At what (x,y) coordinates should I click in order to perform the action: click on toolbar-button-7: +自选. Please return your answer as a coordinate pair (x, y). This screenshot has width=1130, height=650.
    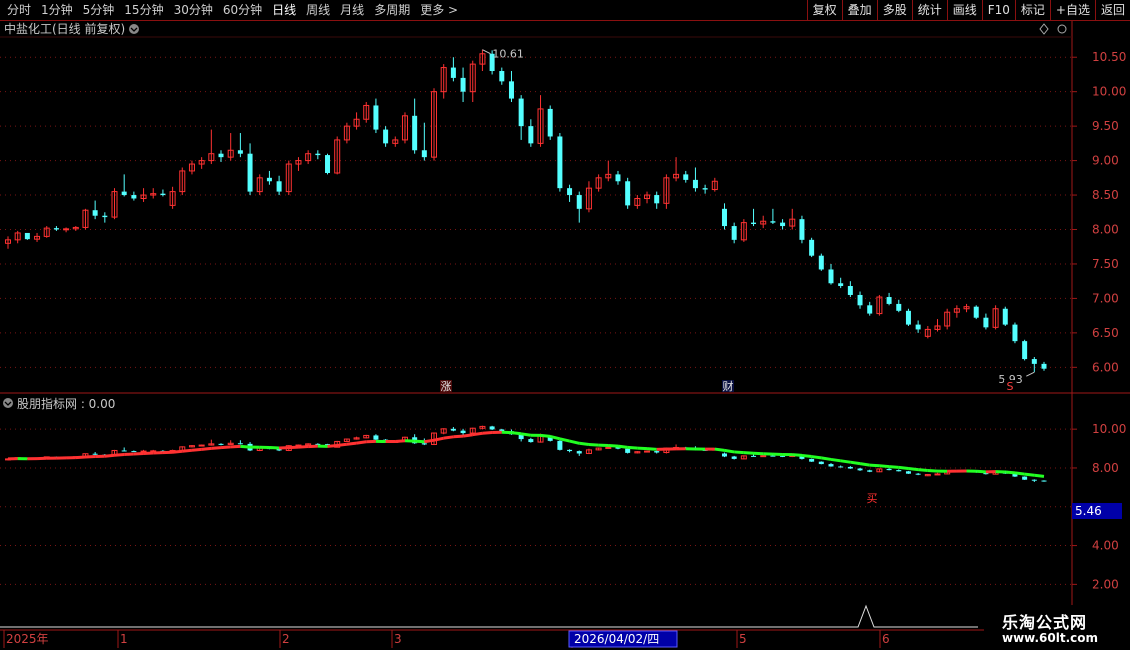
    Looking at the image, I should click on (1072, 10).